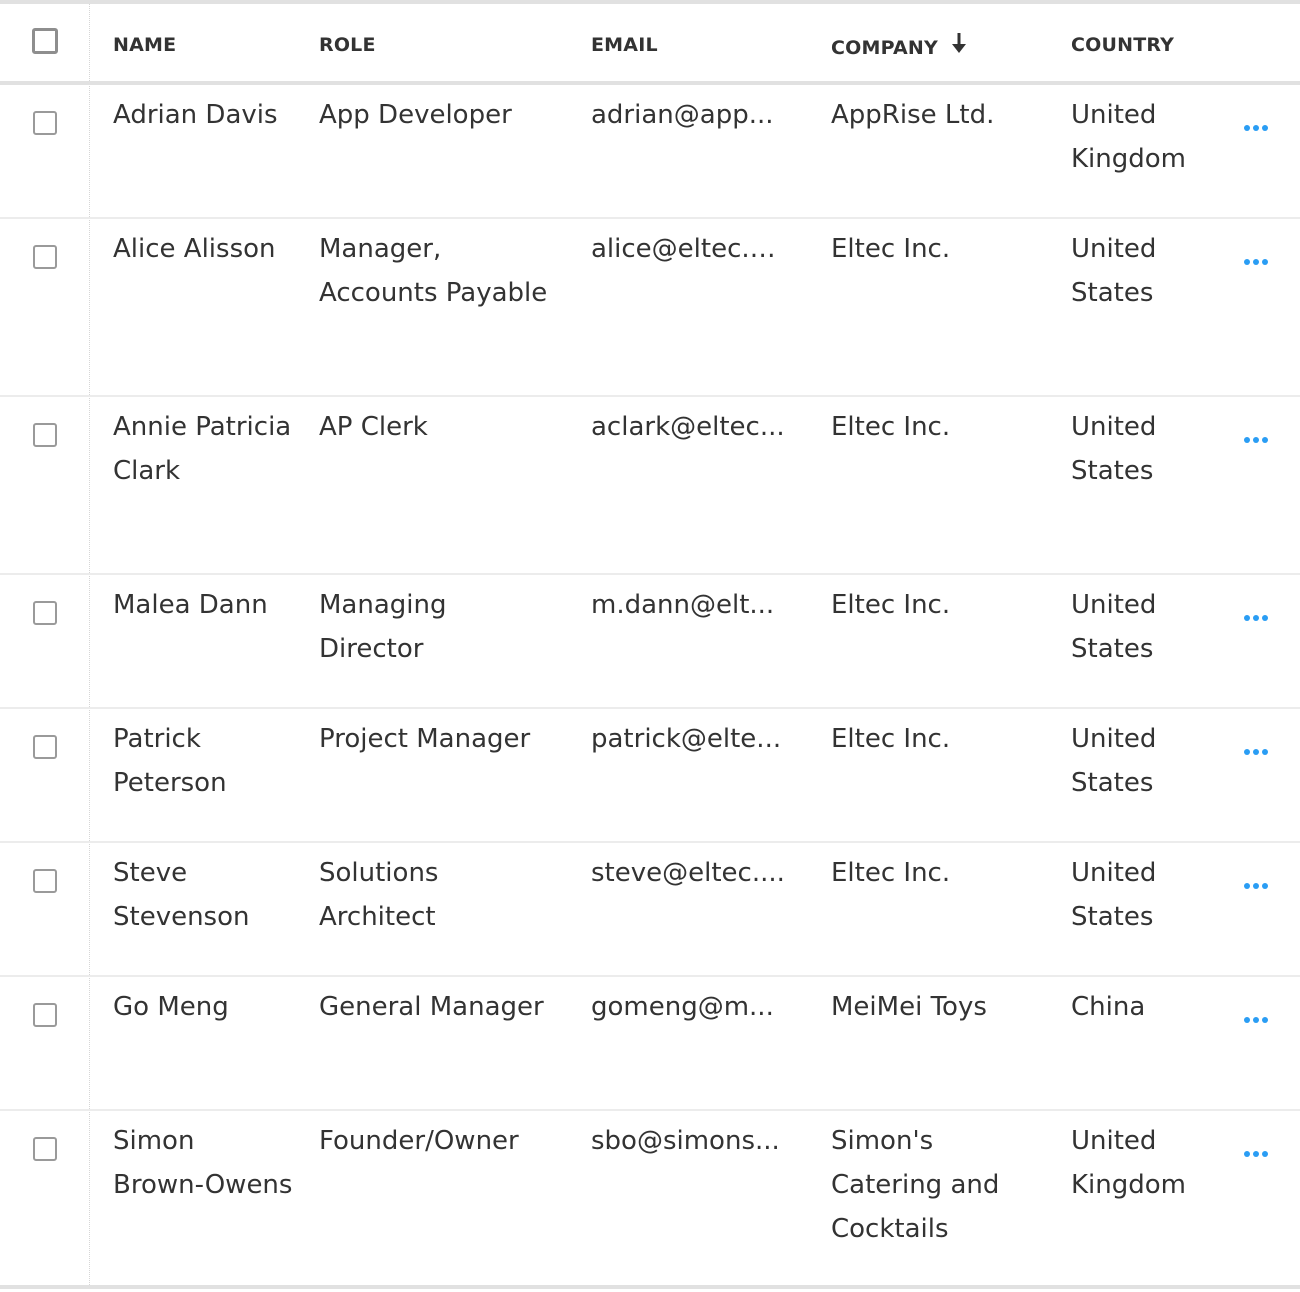 The height and width of the screenshot is (1292, 1300). What do you see at coordinates (433, 271) in the screenshot?
I see `role-text: Manager, Accounts Payable` at bounding box center [433, 271].